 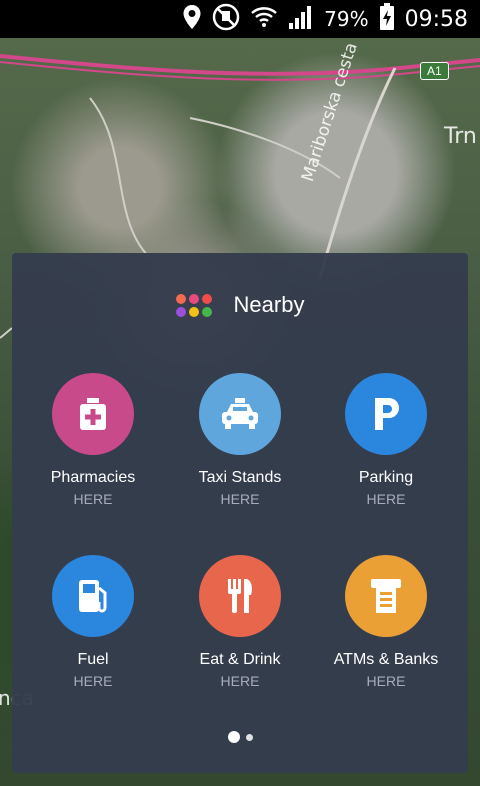 What do you see at coordinates (301, 19) in the screenshot?
I see `signal-icon` at bounding box center [301, 19].